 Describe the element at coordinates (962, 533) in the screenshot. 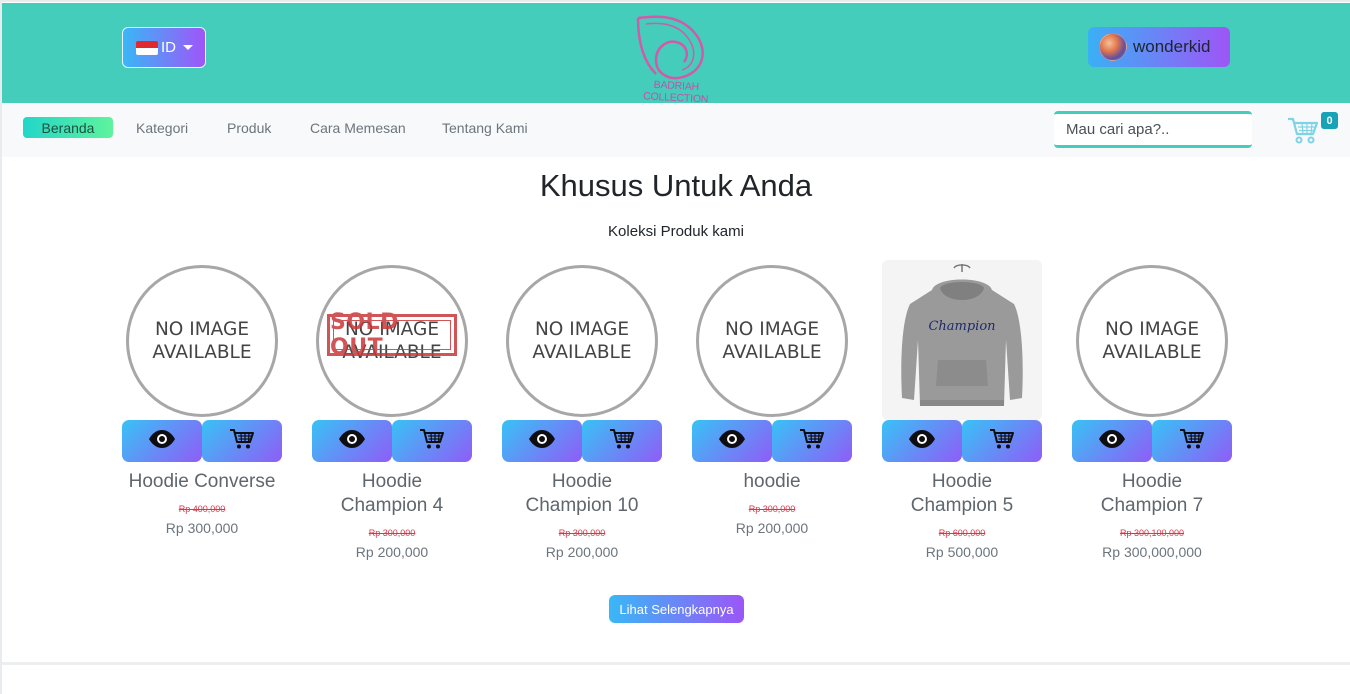

I see `original-price: Rp 600,000` at that location.